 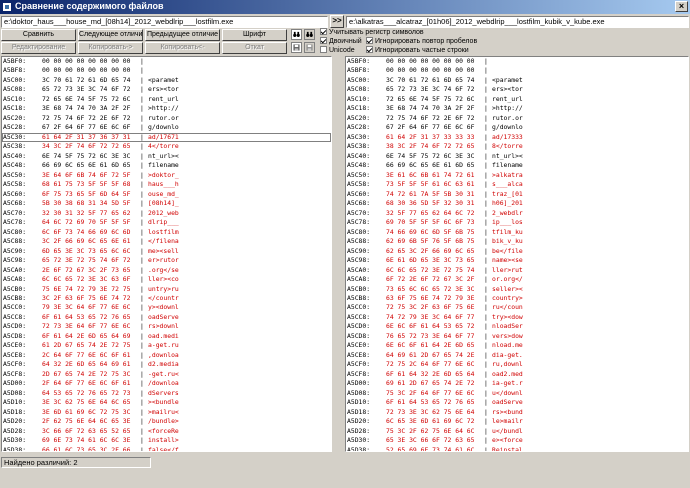 What do you see at coordinates (517, 364) in the screenshot?
I see `hex-row: A5CF0: 72 75 2C 64 6F 77 6E 6C | ru,downl` at bounding box center [517, 364].